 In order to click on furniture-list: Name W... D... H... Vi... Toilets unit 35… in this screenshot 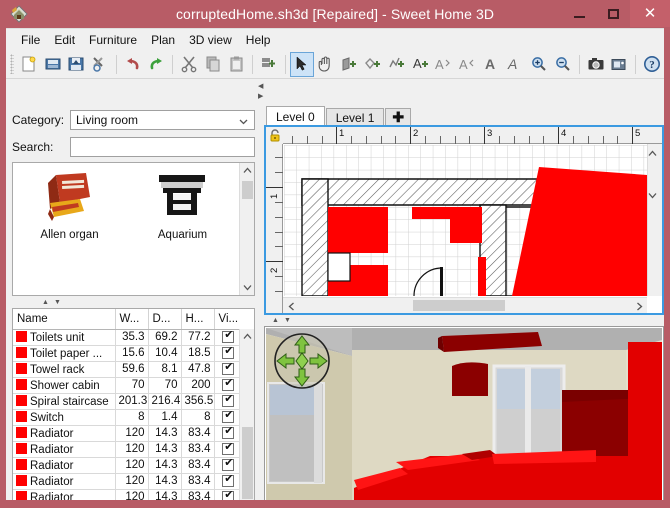, I will do `click(133, 408)`.